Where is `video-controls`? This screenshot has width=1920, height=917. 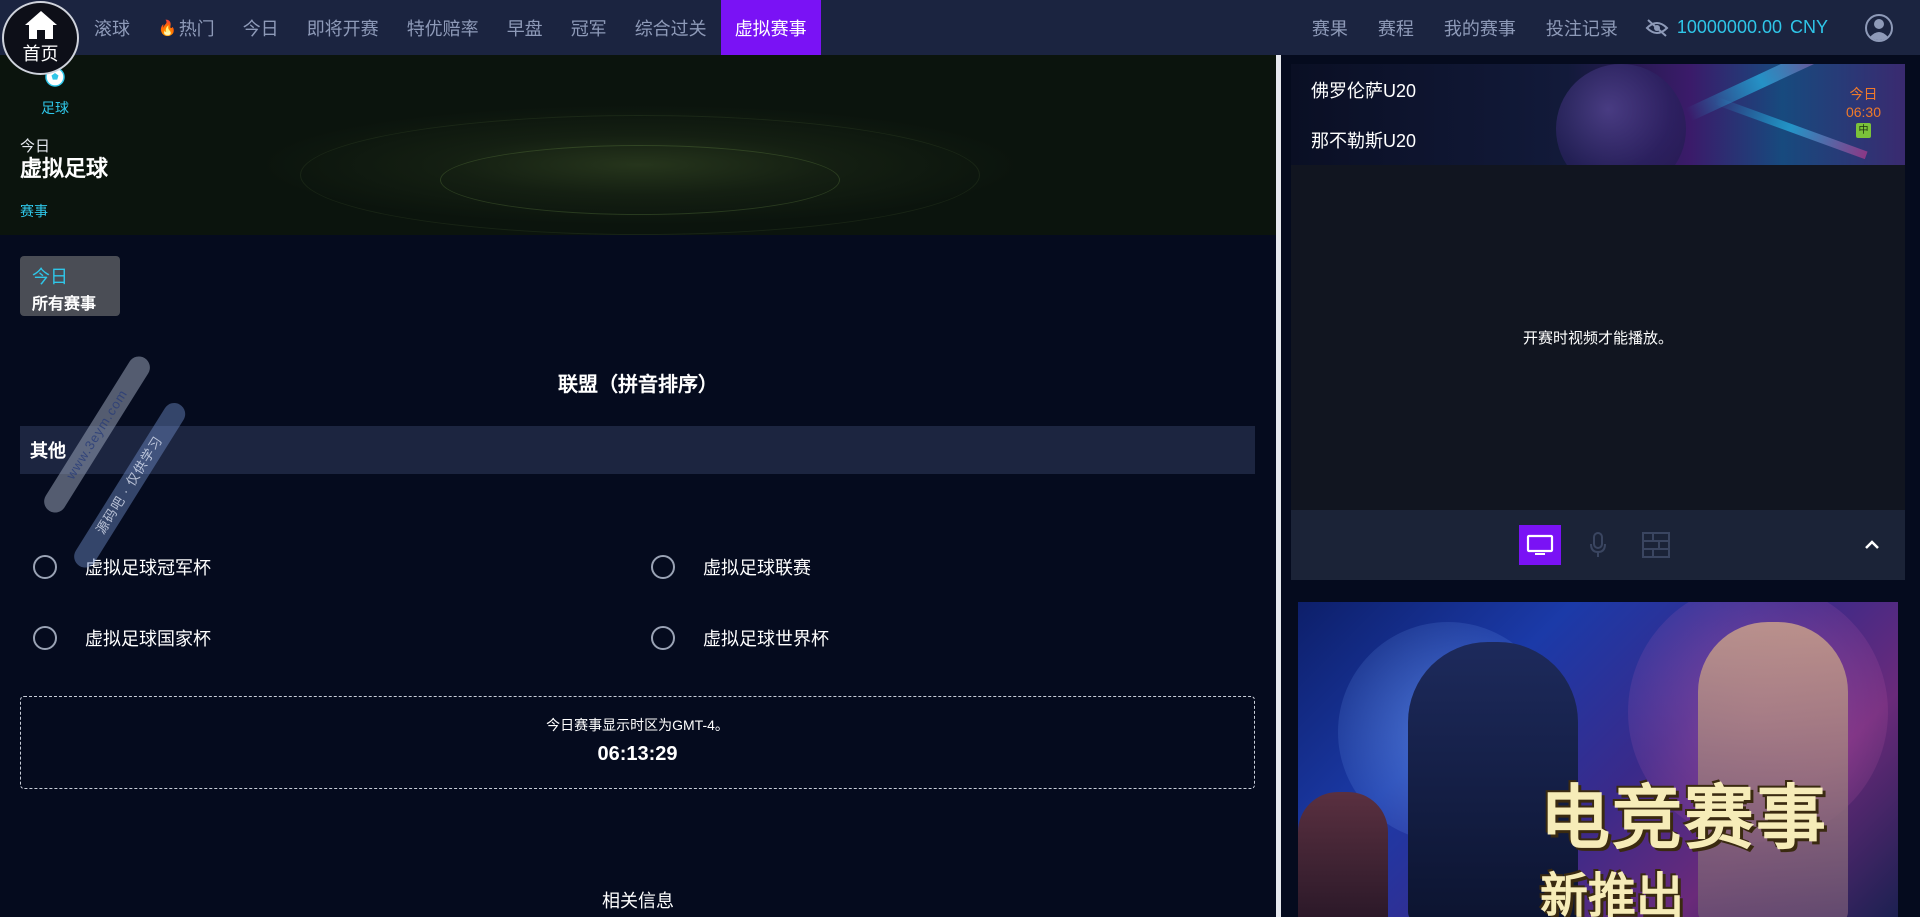
video-controls is located at coordinates (1598, 545).